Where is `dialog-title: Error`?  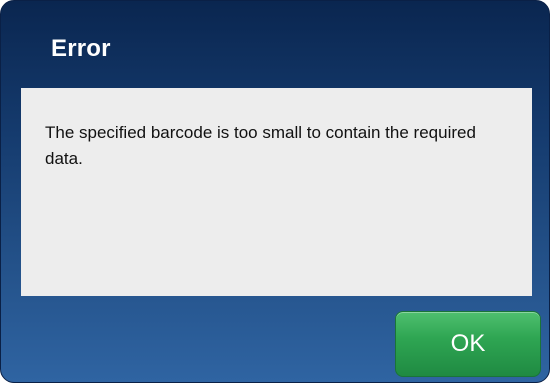
dialog-title: Error is located at coordinates (81, 48).